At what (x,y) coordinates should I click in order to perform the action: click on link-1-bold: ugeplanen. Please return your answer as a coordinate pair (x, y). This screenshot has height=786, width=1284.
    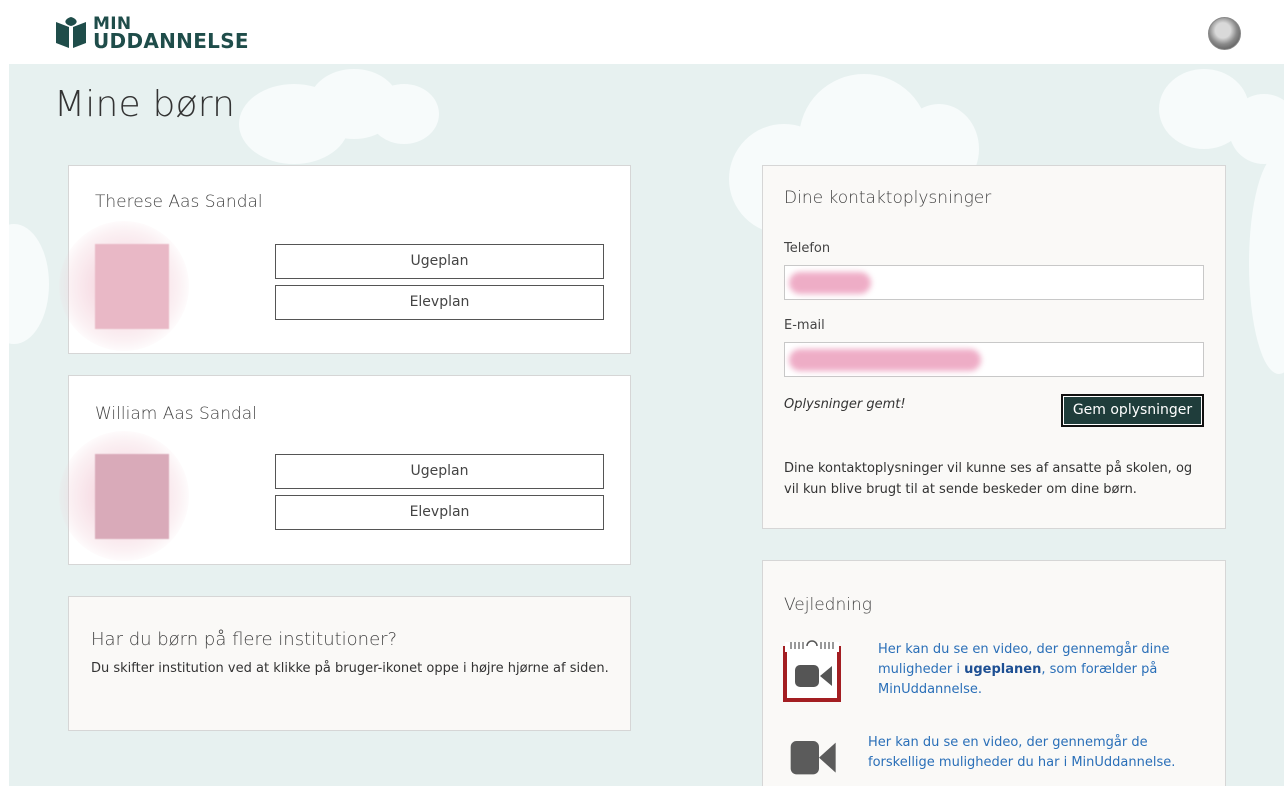
    Looking at the image, I should click on (1003, 669).